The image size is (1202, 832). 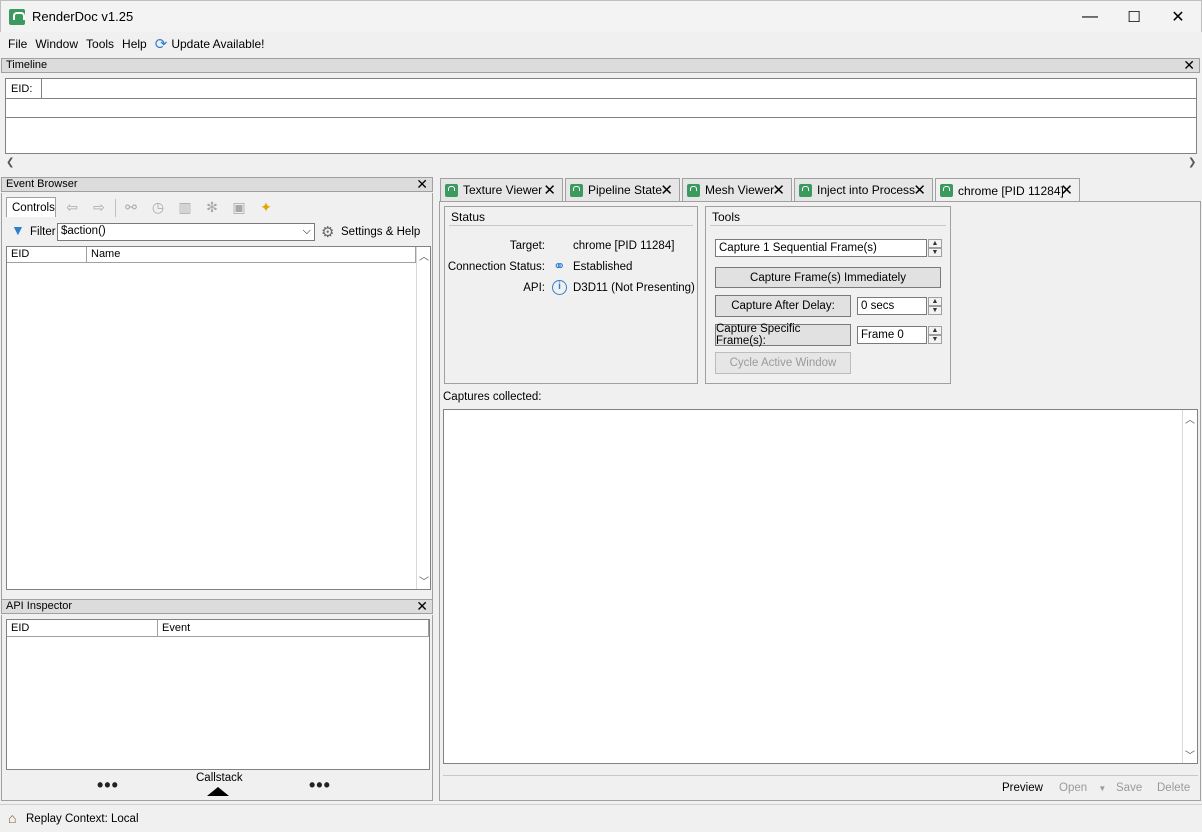 I want to click on api-inspector-title: API Inspector ✕, so click(x=217, y=606).